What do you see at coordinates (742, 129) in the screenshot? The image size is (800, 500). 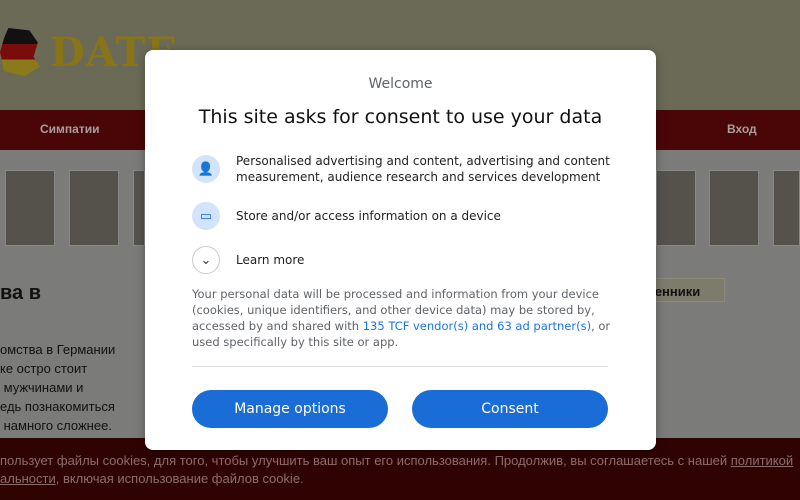 I see `nav-login: Вход` at bounding box center [742, 129].